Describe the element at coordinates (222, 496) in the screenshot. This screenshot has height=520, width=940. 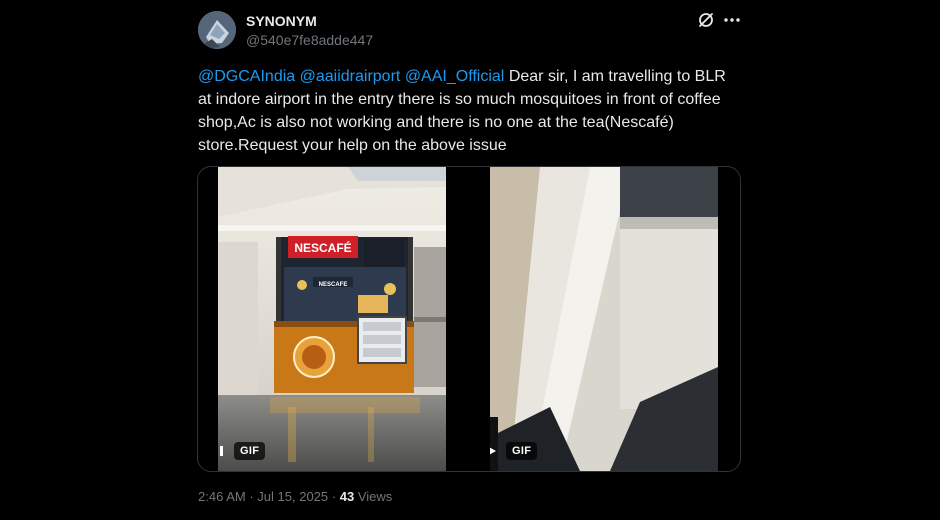
I see `tweet-time: 2:46 AM` at that location.